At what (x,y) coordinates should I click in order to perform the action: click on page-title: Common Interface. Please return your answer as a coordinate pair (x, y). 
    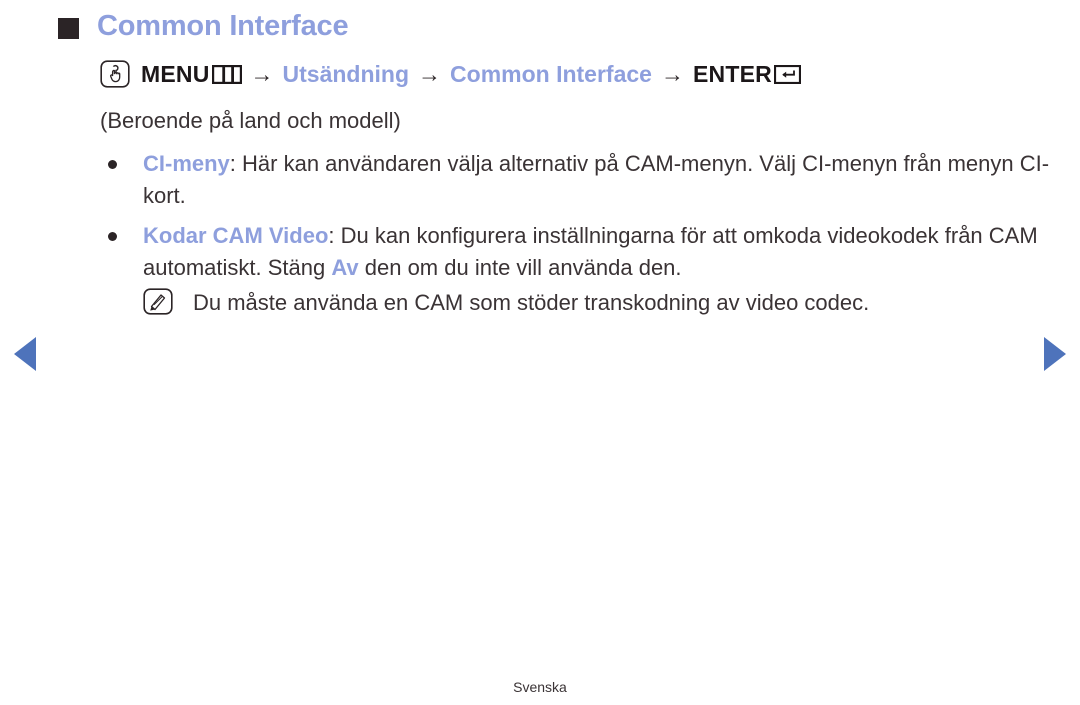
    Looking at the image, I should click on (223, 26).